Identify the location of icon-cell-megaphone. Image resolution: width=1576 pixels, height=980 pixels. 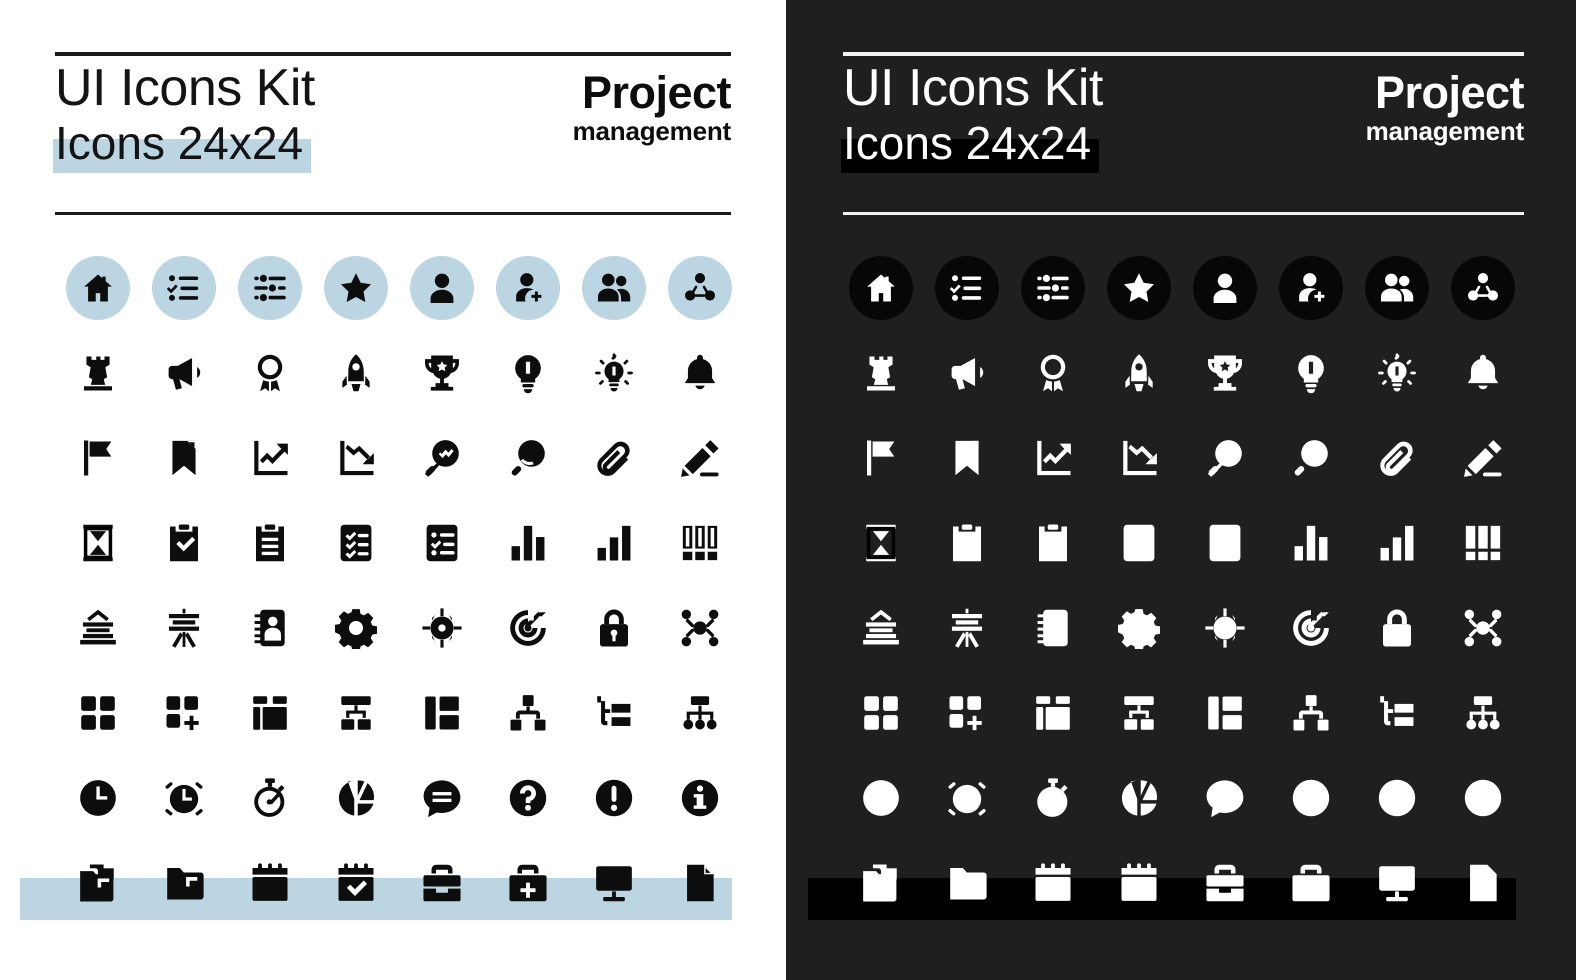
(184, 372).